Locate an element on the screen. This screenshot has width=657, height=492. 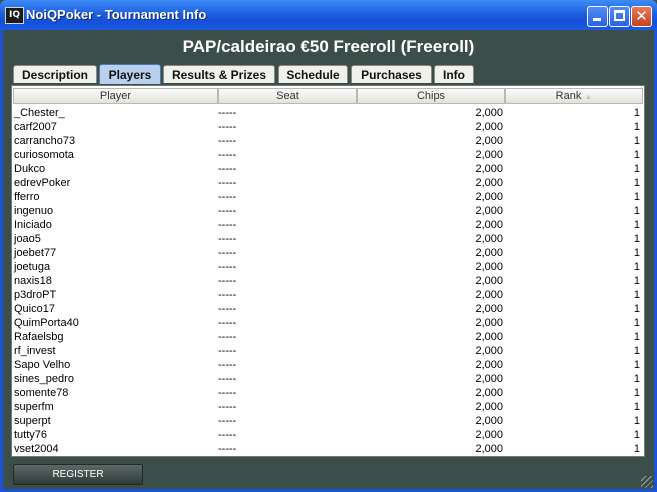
register-button: REGISTER is located at coordinates (78, 474).